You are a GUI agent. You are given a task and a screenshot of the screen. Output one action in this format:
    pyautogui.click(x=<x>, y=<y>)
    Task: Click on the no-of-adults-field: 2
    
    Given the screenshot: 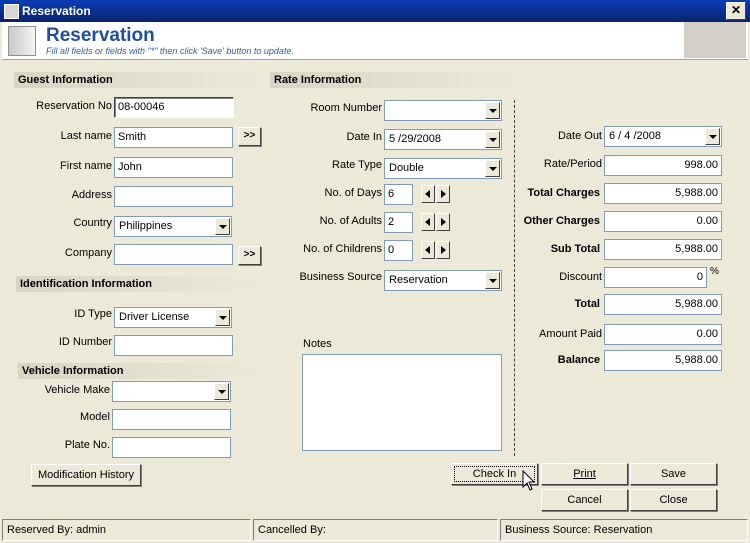 What is the action you would take?
    pyautogui.click(x=398, y=222)
    